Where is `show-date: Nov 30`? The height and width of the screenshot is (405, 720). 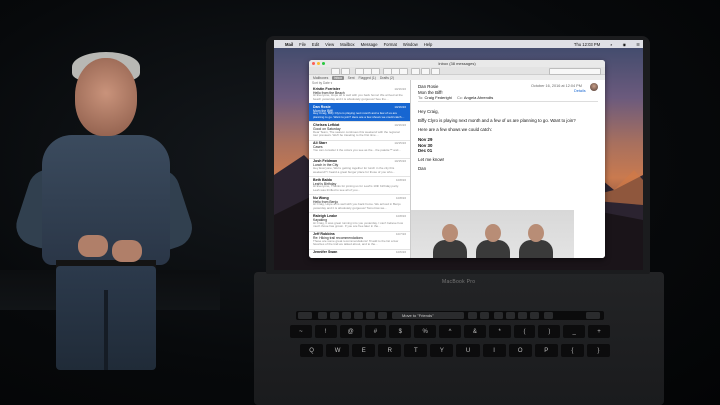 show-date: Nov 30 is located at coordinates (425, 145).